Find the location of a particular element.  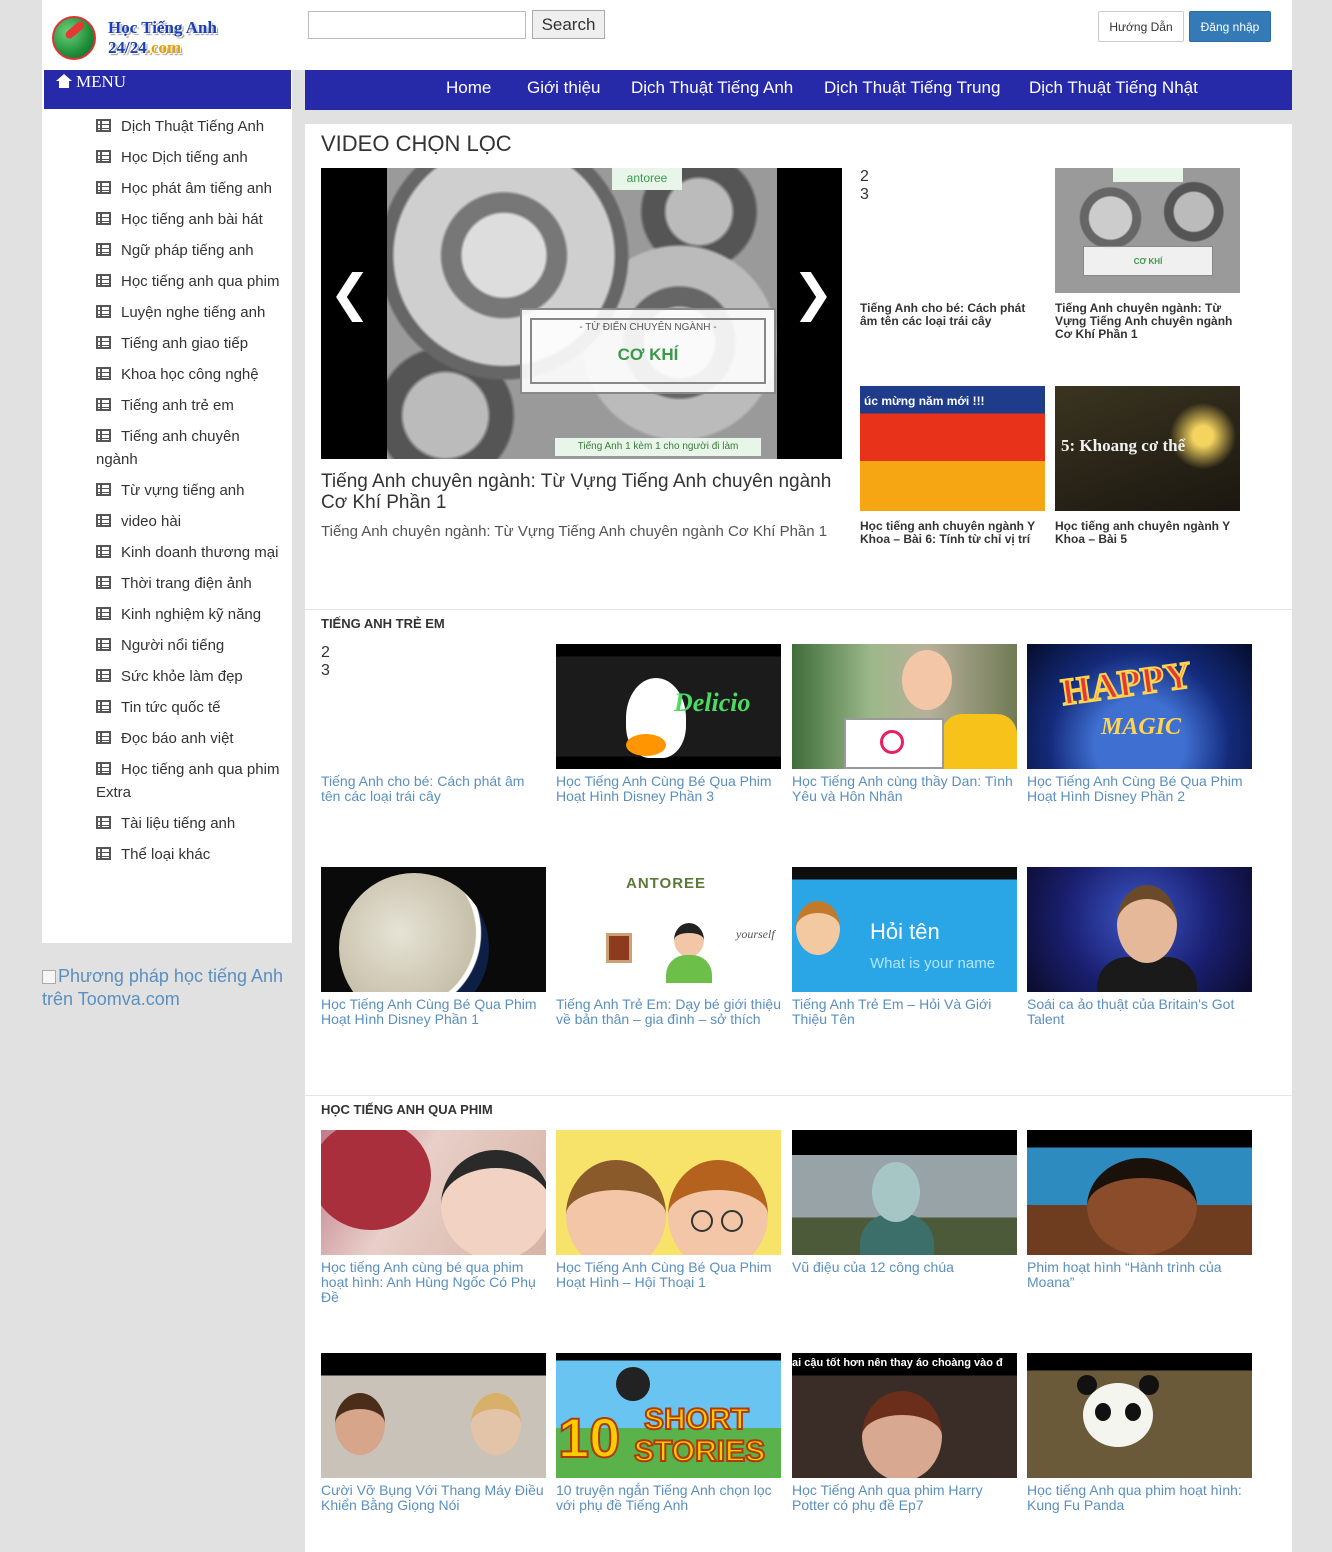

sidebar-item: Thời trang điện ảnh is located at coordinates (167, 584).